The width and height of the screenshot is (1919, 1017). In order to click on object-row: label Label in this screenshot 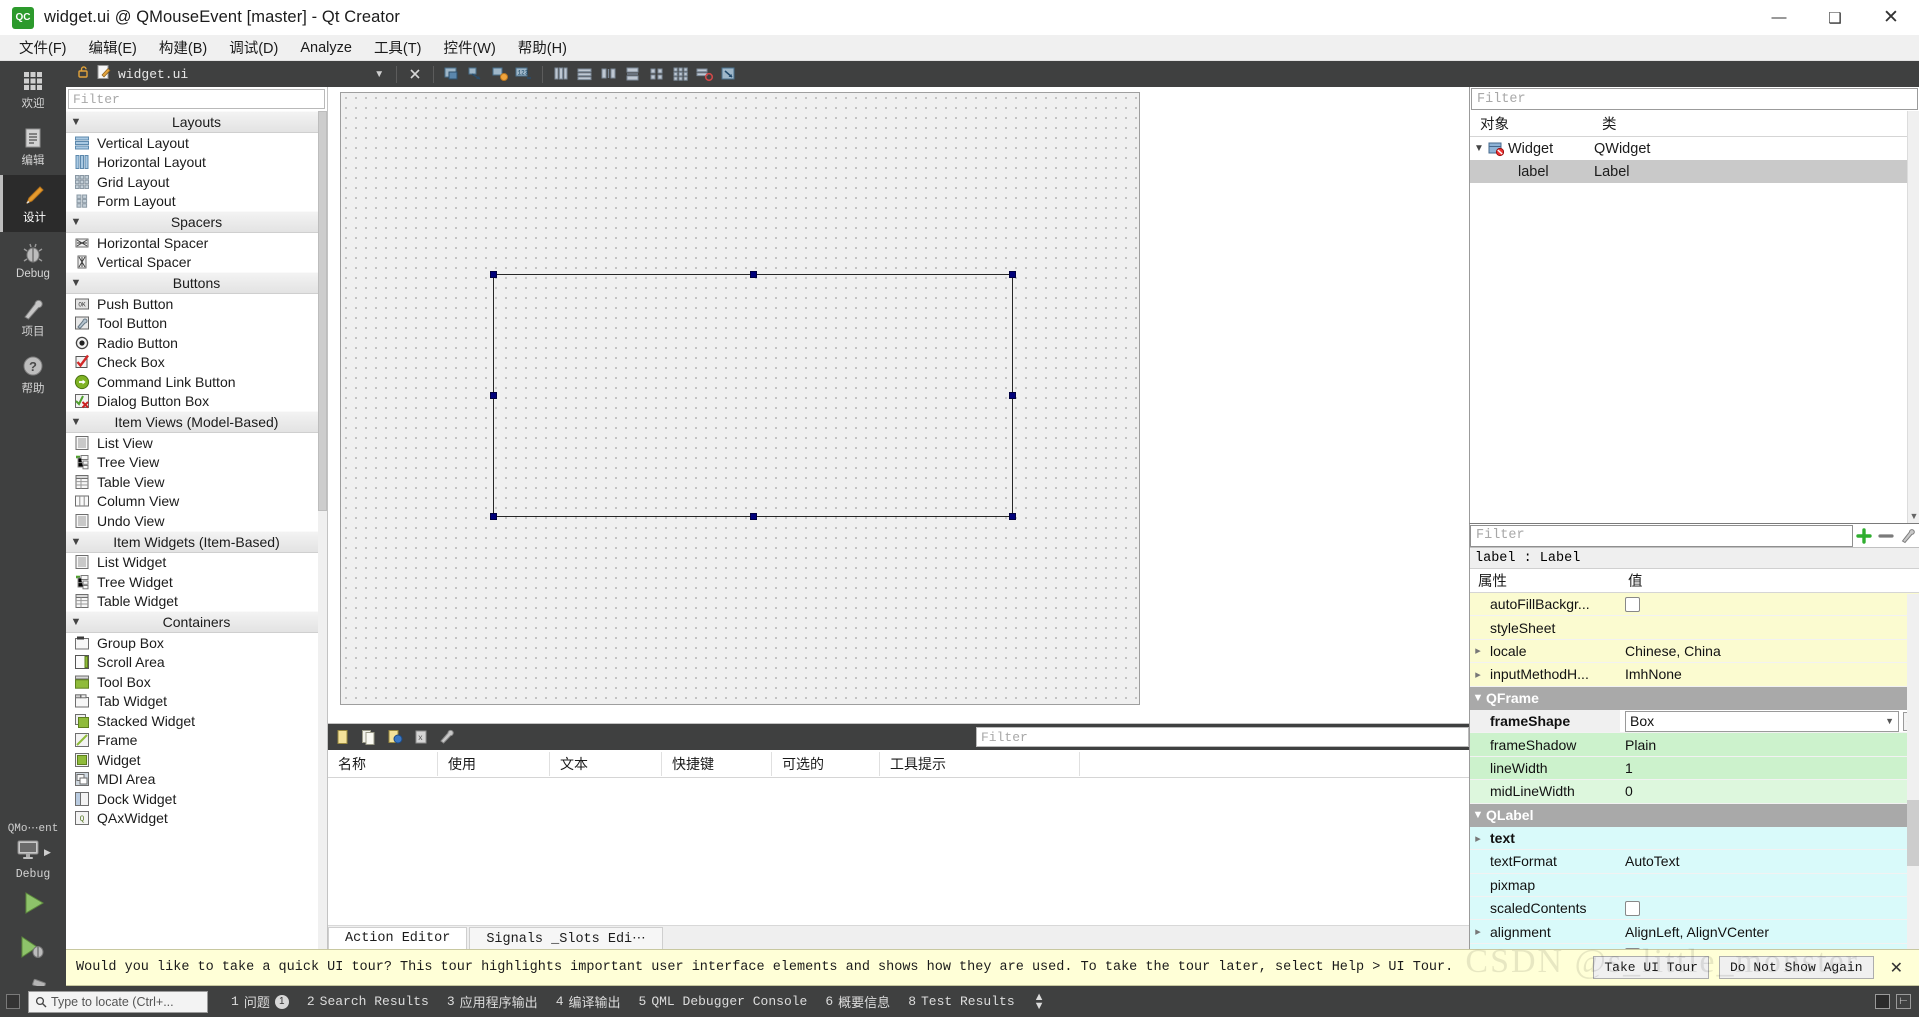, I will do `click(1694, 171)`.